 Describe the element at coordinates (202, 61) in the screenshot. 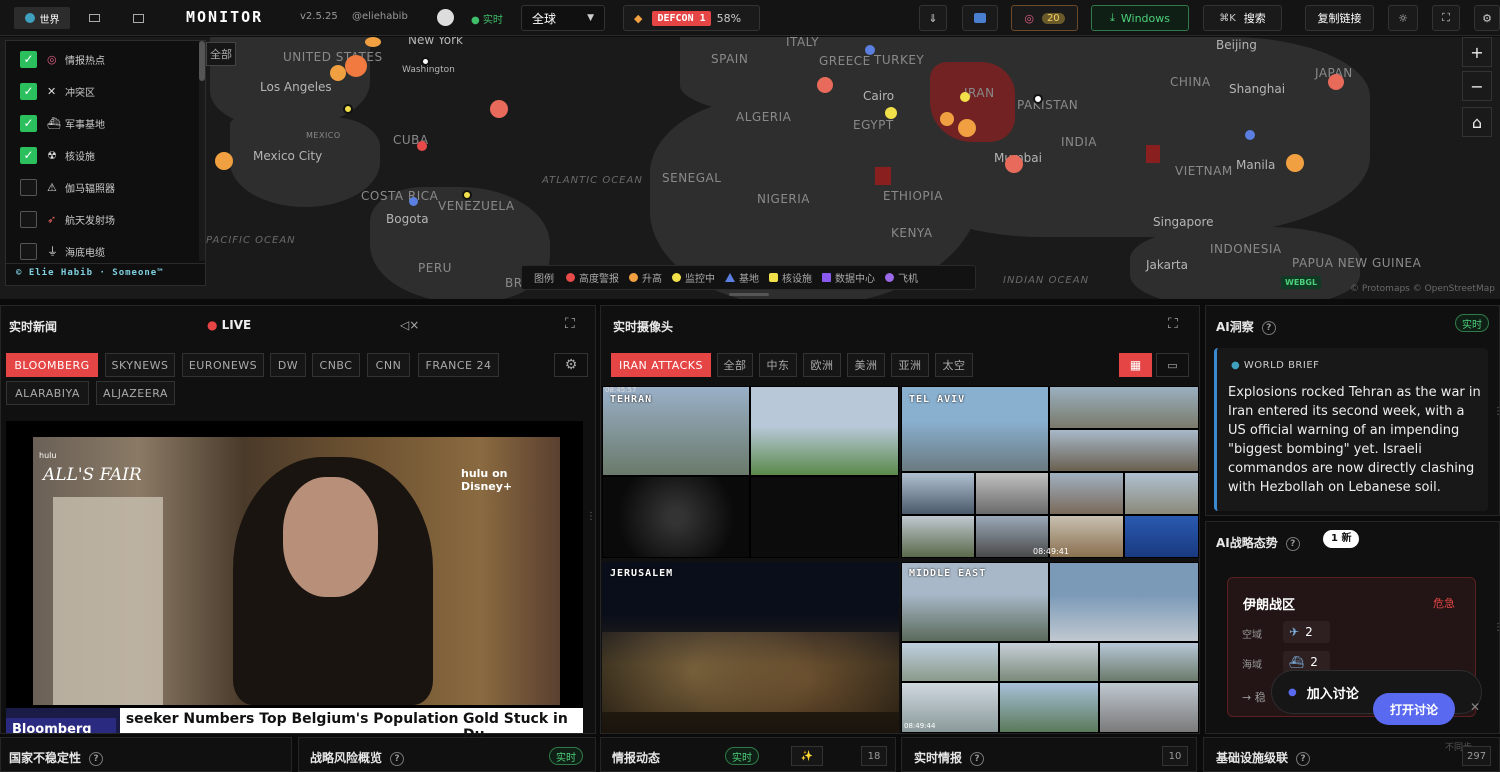

I see `layers-scrollbar-thumb` at that location.